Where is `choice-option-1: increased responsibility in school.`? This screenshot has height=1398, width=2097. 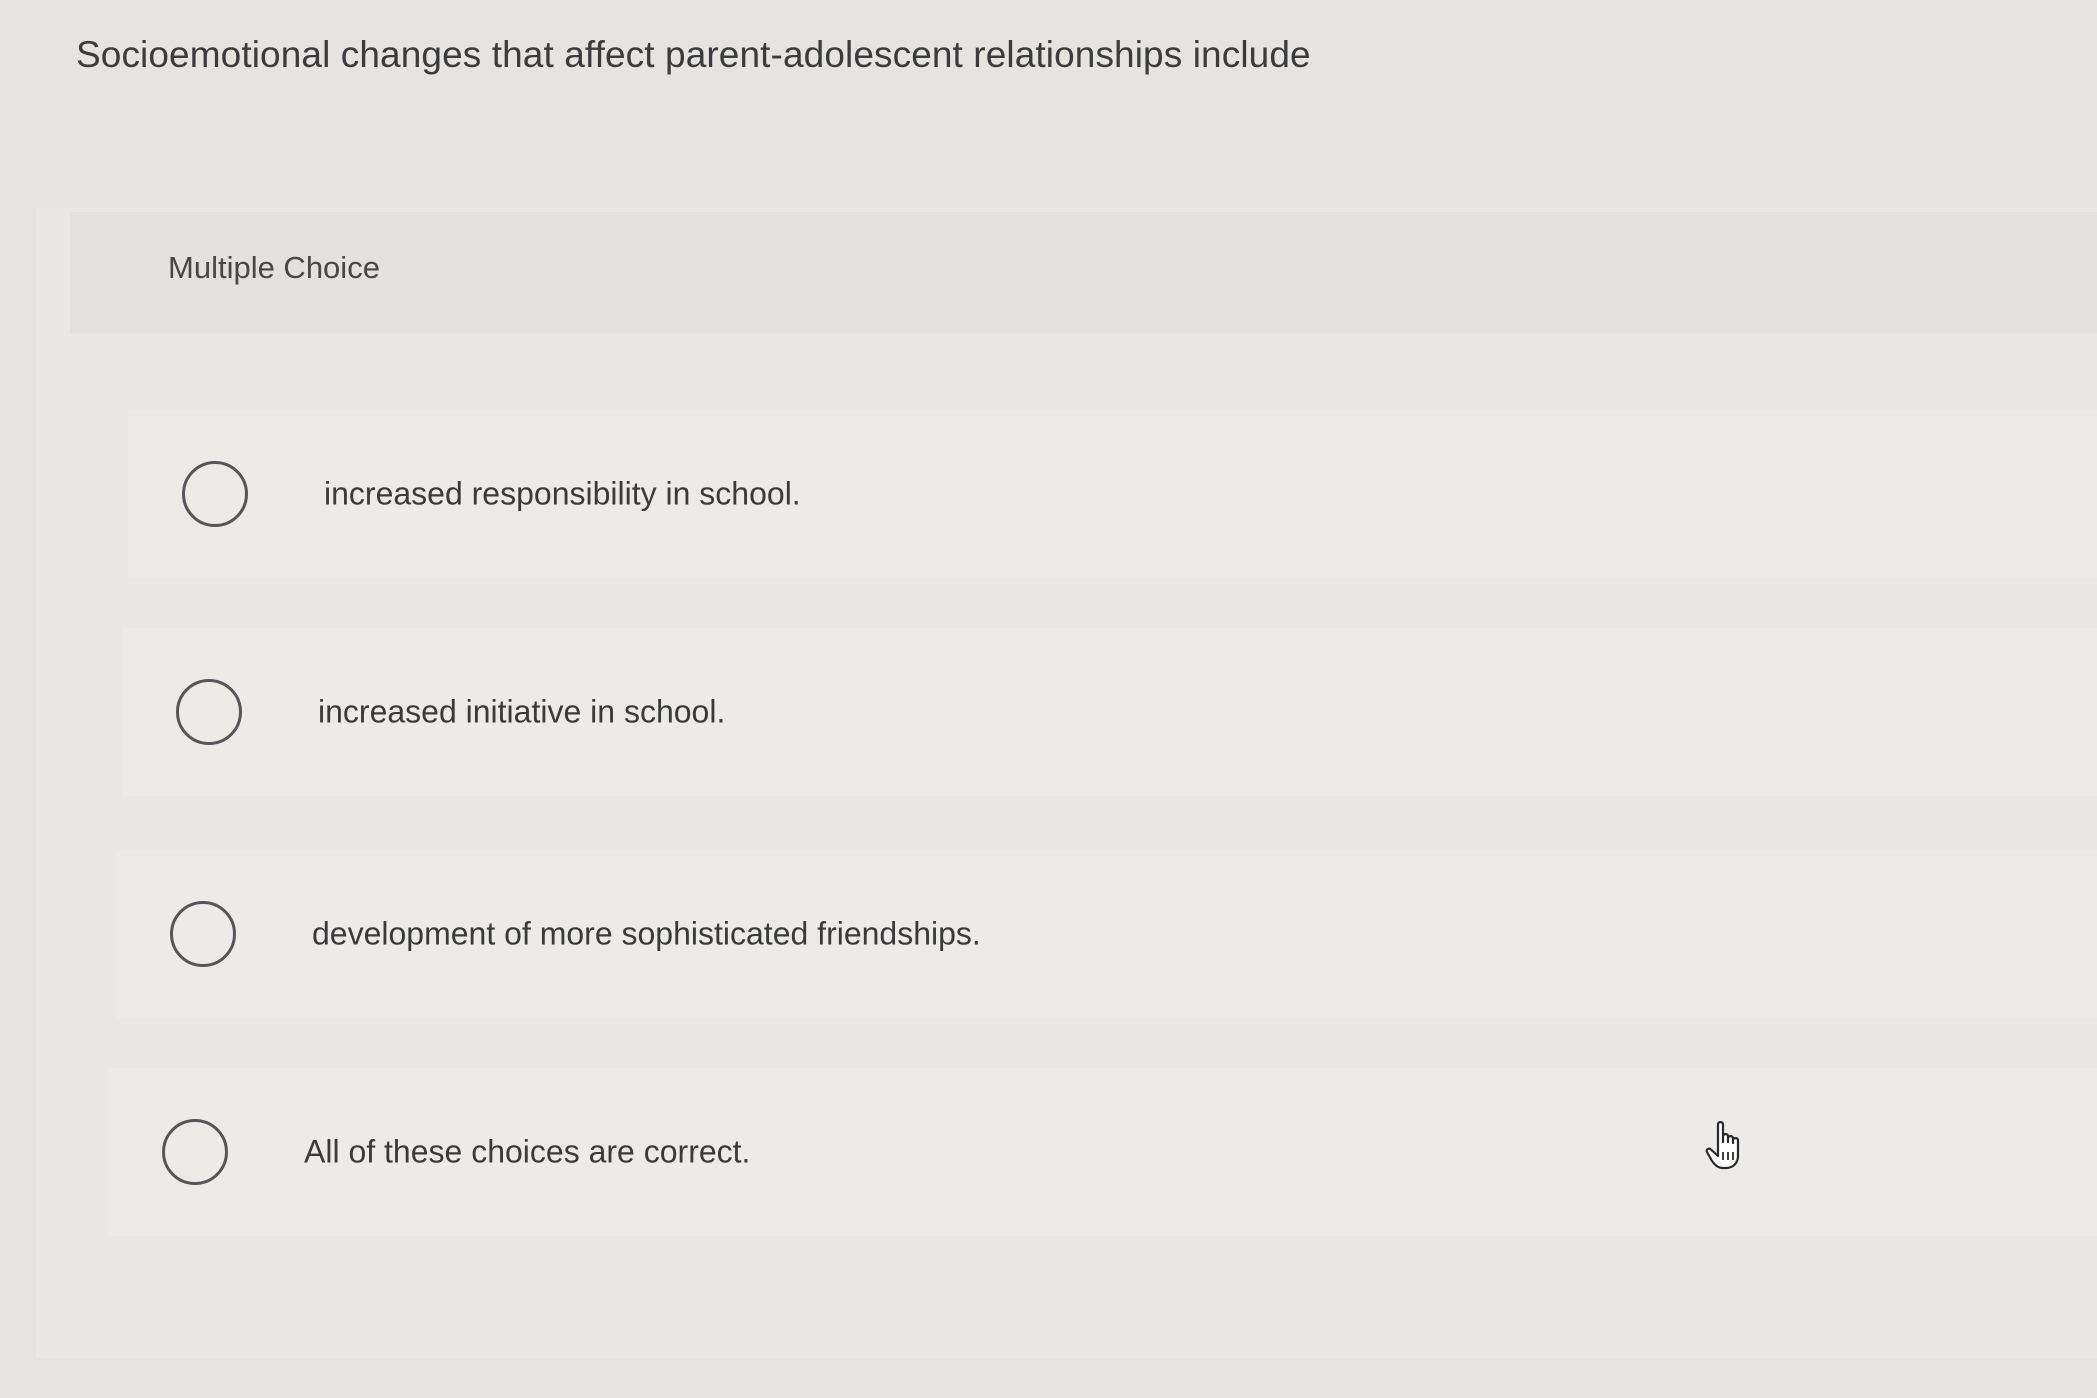 choice-option-1: increased responsibility in school. is located at coordinates (1112, 494).